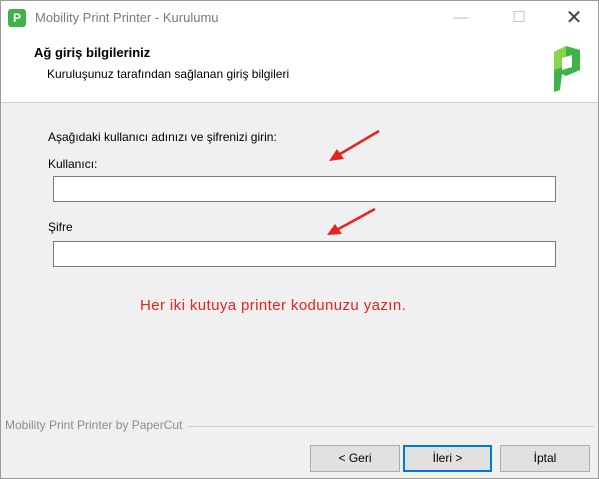 This screenshot has width=599, height=479. What do you see at coordinates (574, 18) in the screenshot?
I see `close-button: ✕` at bounding box center [574, 18].